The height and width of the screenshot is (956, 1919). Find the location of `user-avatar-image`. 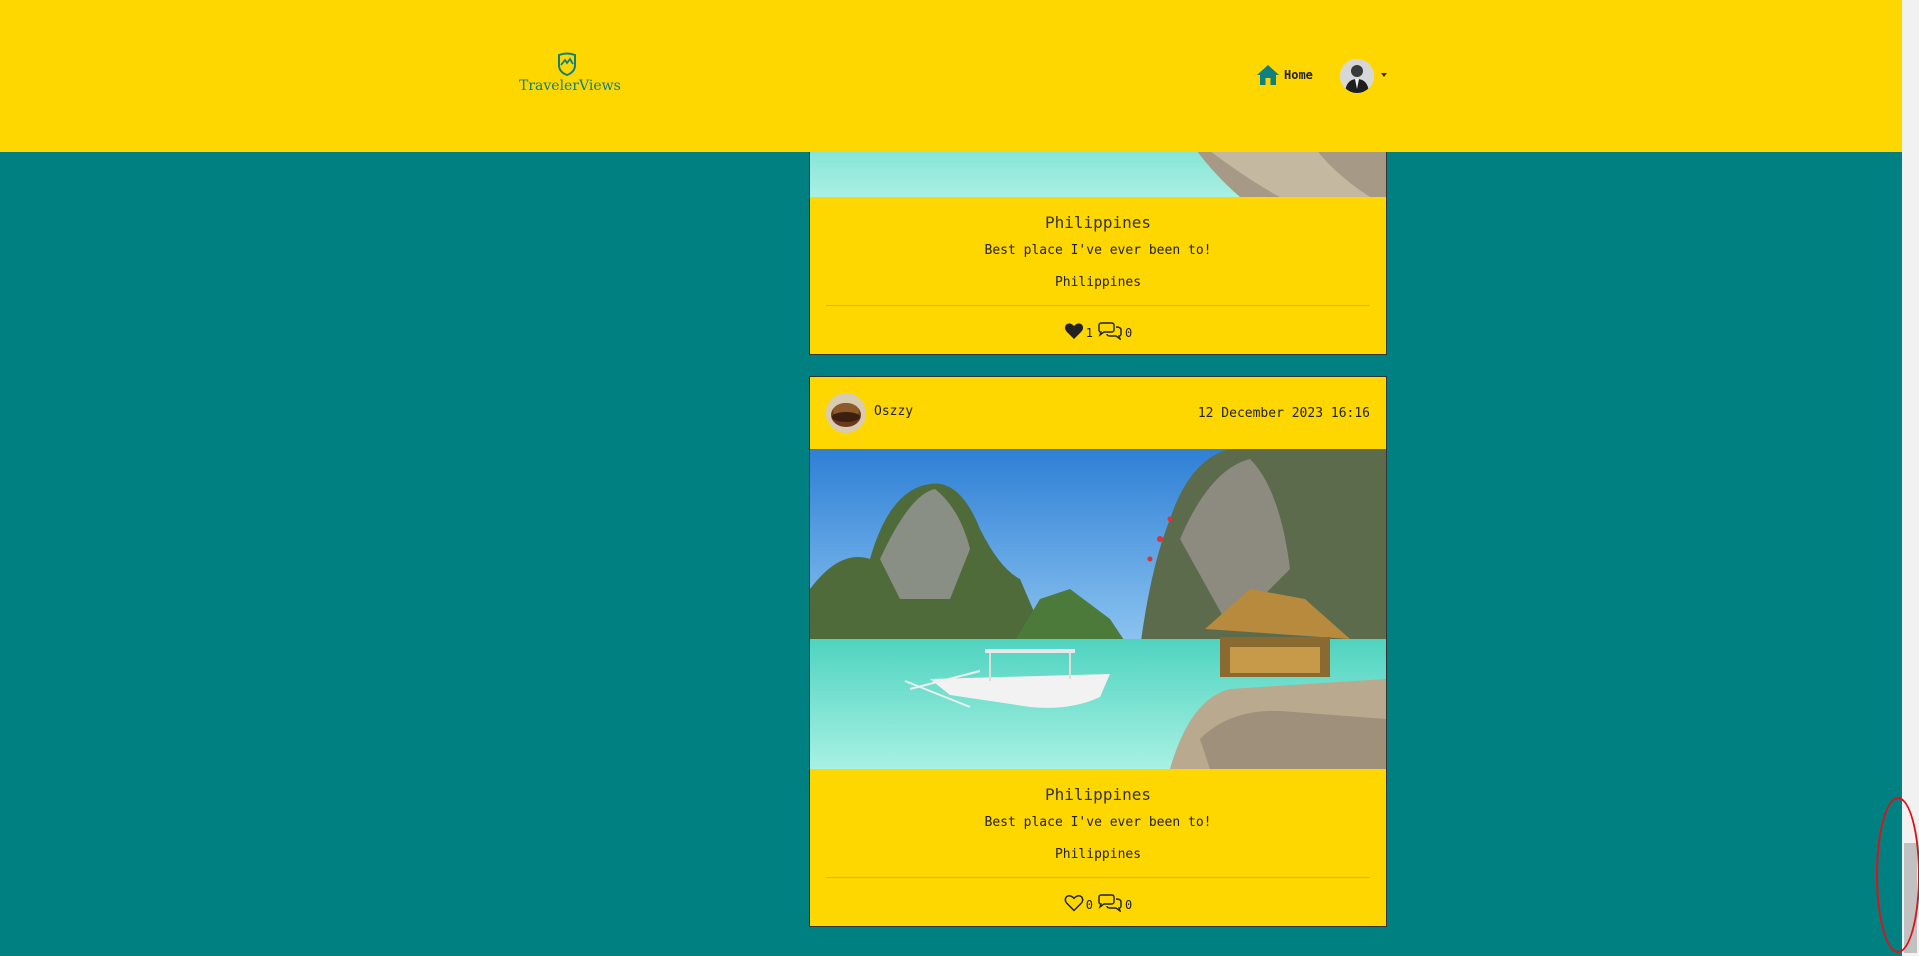

user-avatar-image is located at coordinates (1357, 76).